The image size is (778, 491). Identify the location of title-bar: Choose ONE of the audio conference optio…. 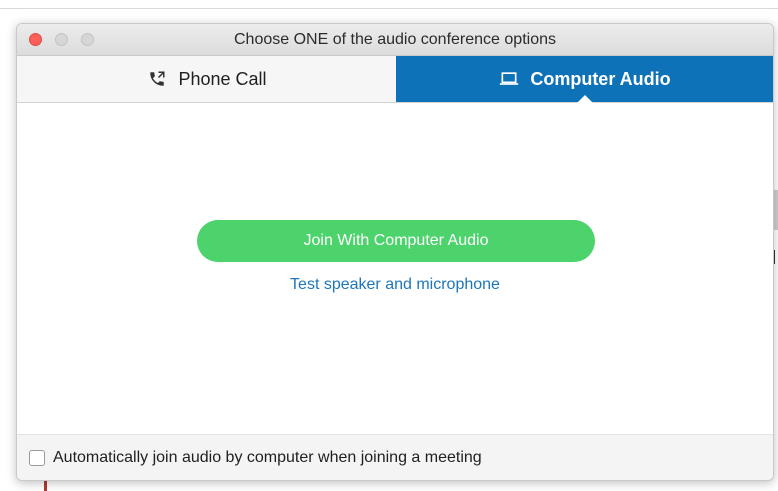
(395, 40).